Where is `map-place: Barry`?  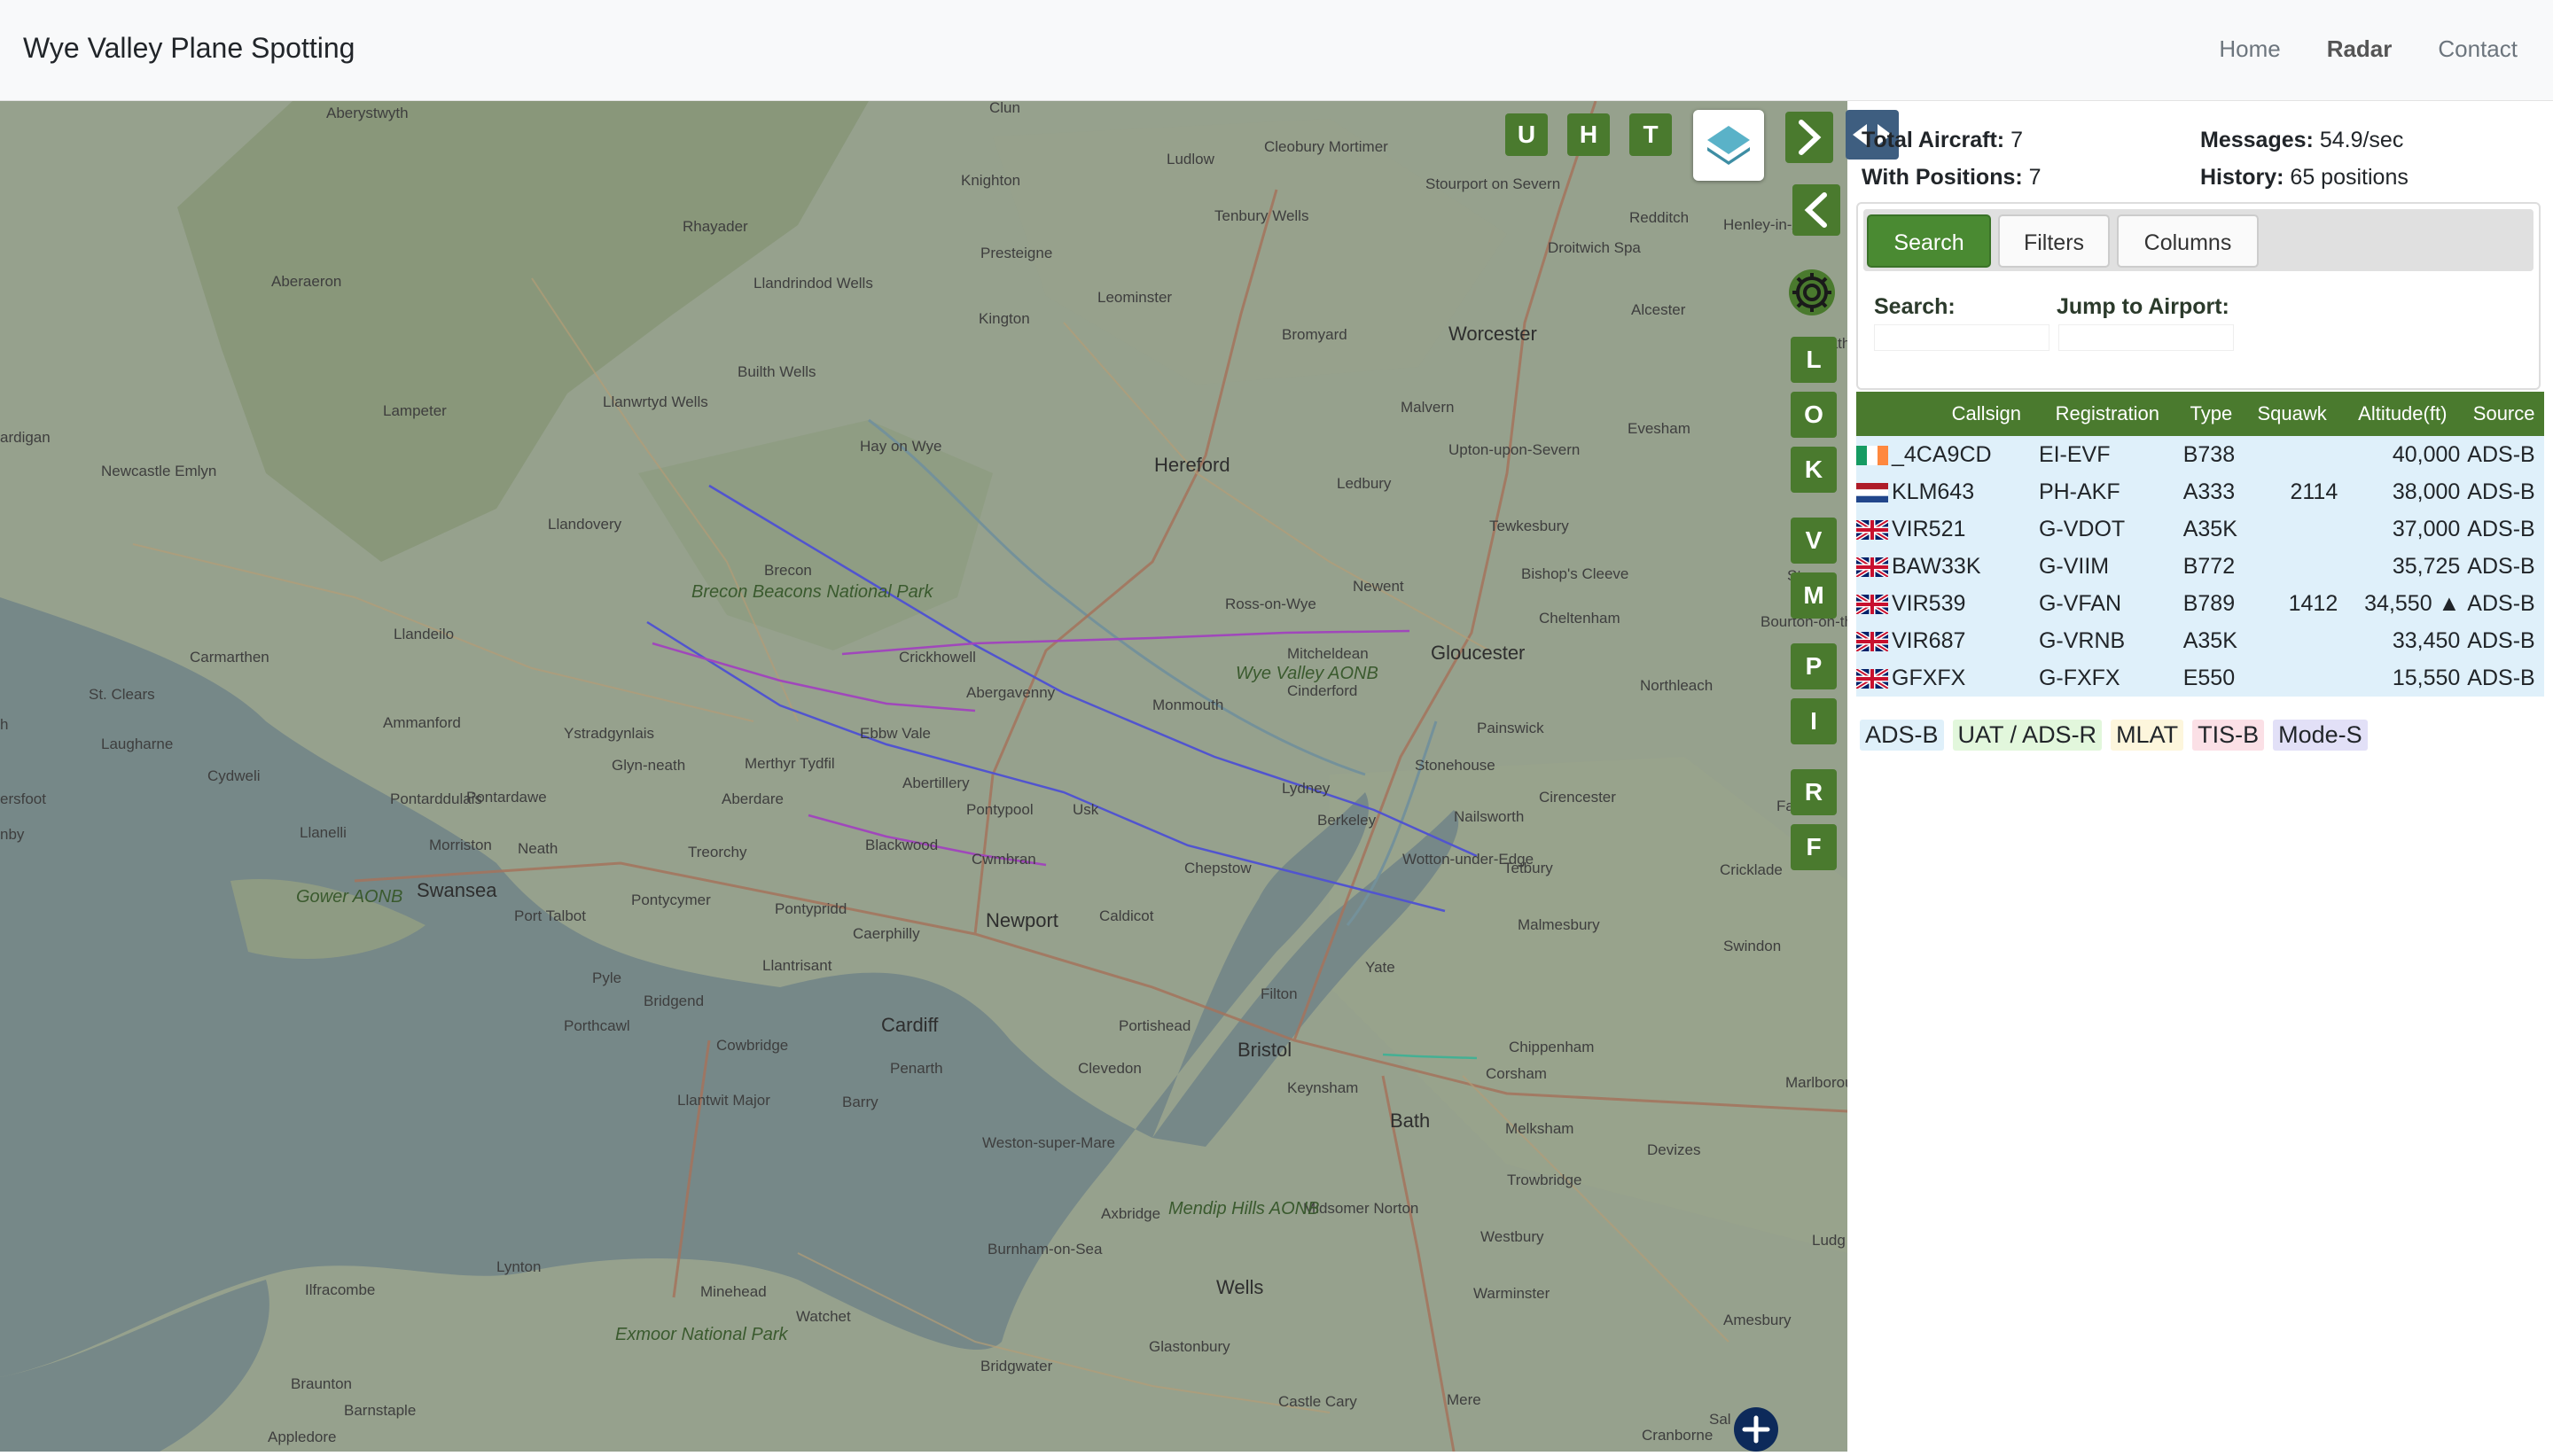 map-place: Barry is located at coordinates (860, 1102).